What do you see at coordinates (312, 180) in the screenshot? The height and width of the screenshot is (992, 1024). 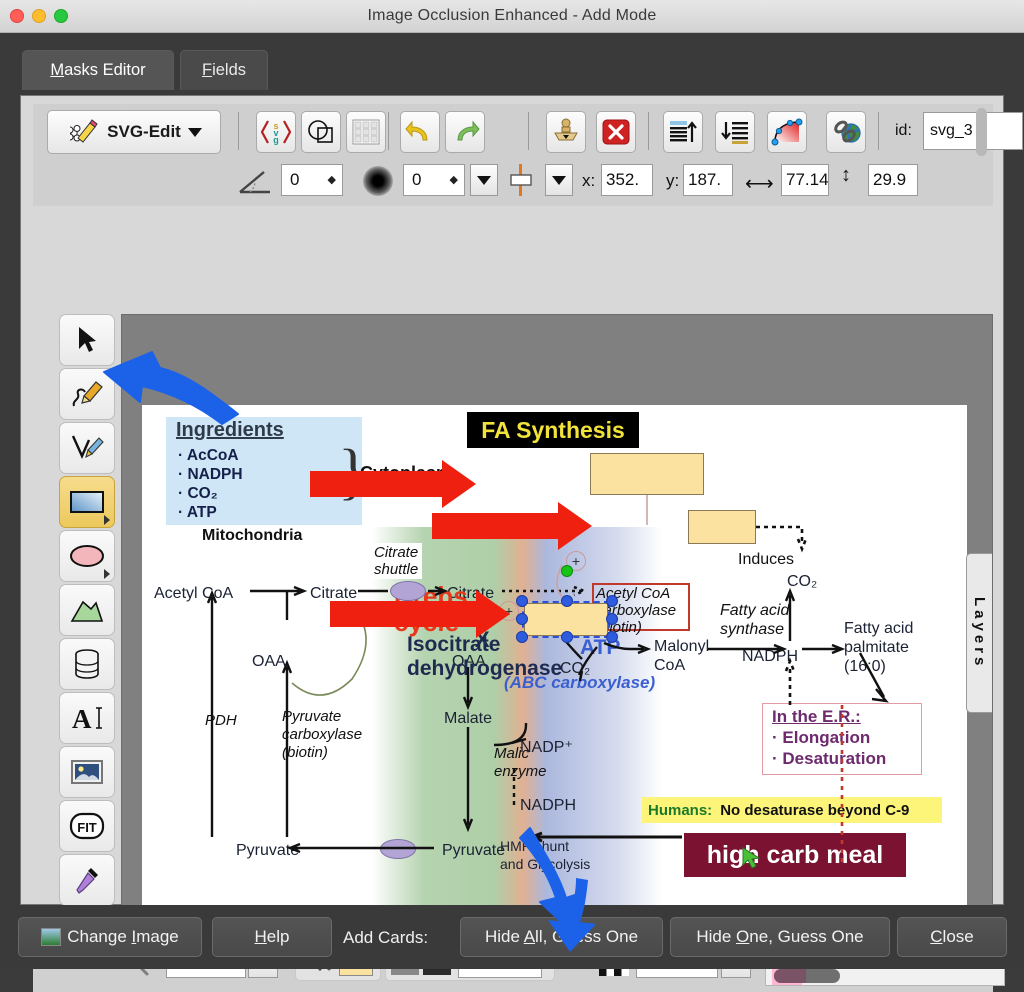 I see `rotation-angle-input: 0 ◆` at bounding box center [312, 180].